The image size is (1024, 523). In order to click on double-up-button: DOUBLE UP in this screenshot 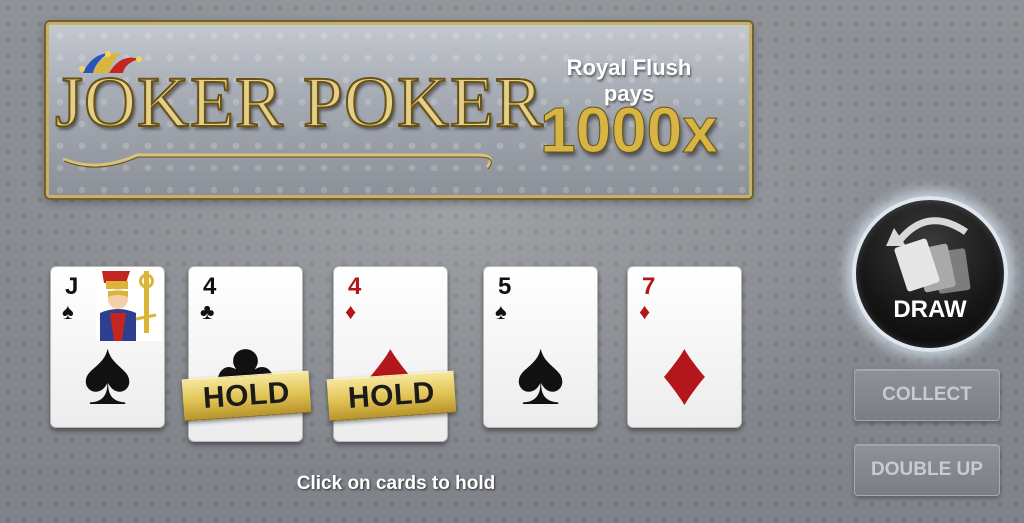, I will do `click(927, 470)`.